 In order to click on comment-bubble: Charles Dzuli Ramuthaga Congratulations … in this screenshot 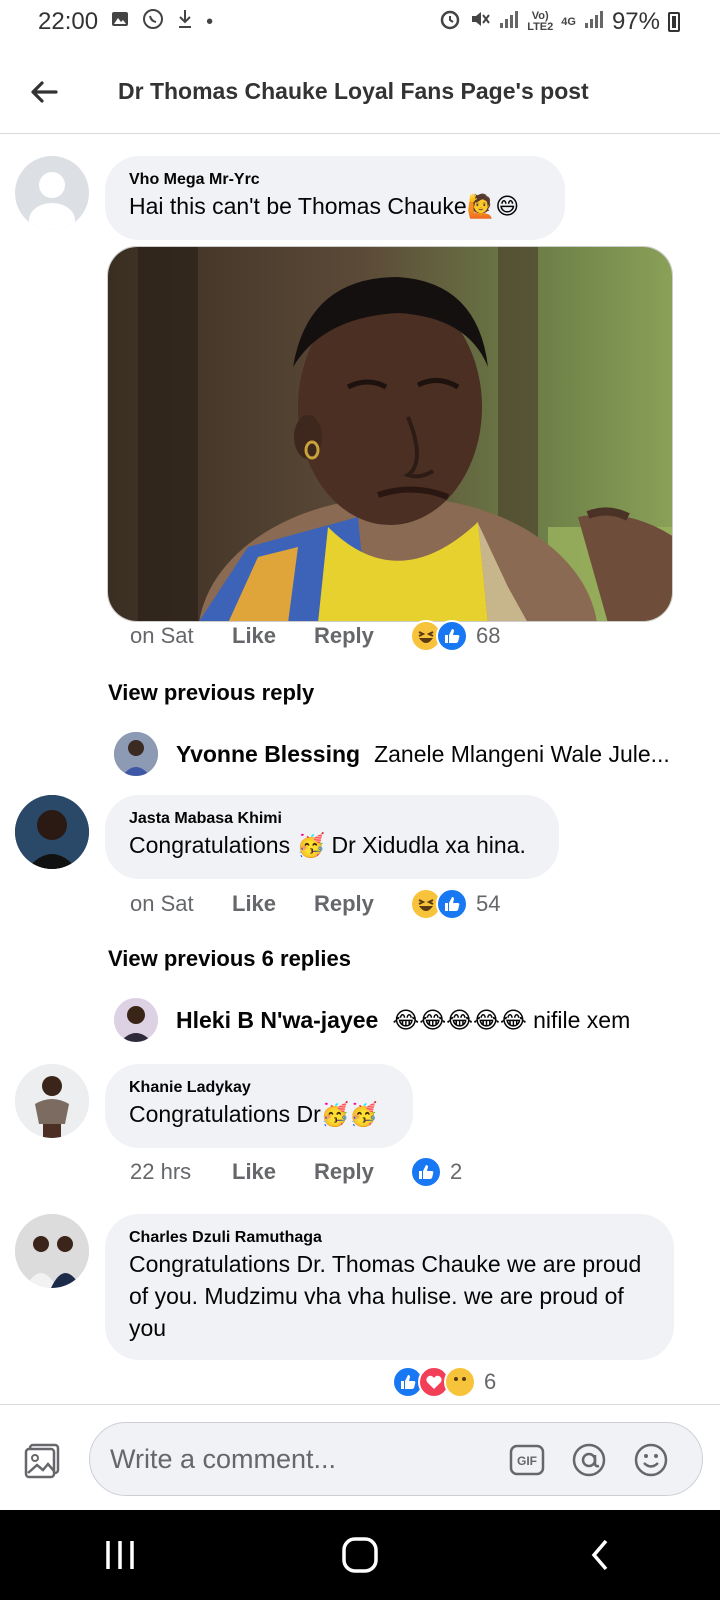, I will do `click(389, 1287)`.